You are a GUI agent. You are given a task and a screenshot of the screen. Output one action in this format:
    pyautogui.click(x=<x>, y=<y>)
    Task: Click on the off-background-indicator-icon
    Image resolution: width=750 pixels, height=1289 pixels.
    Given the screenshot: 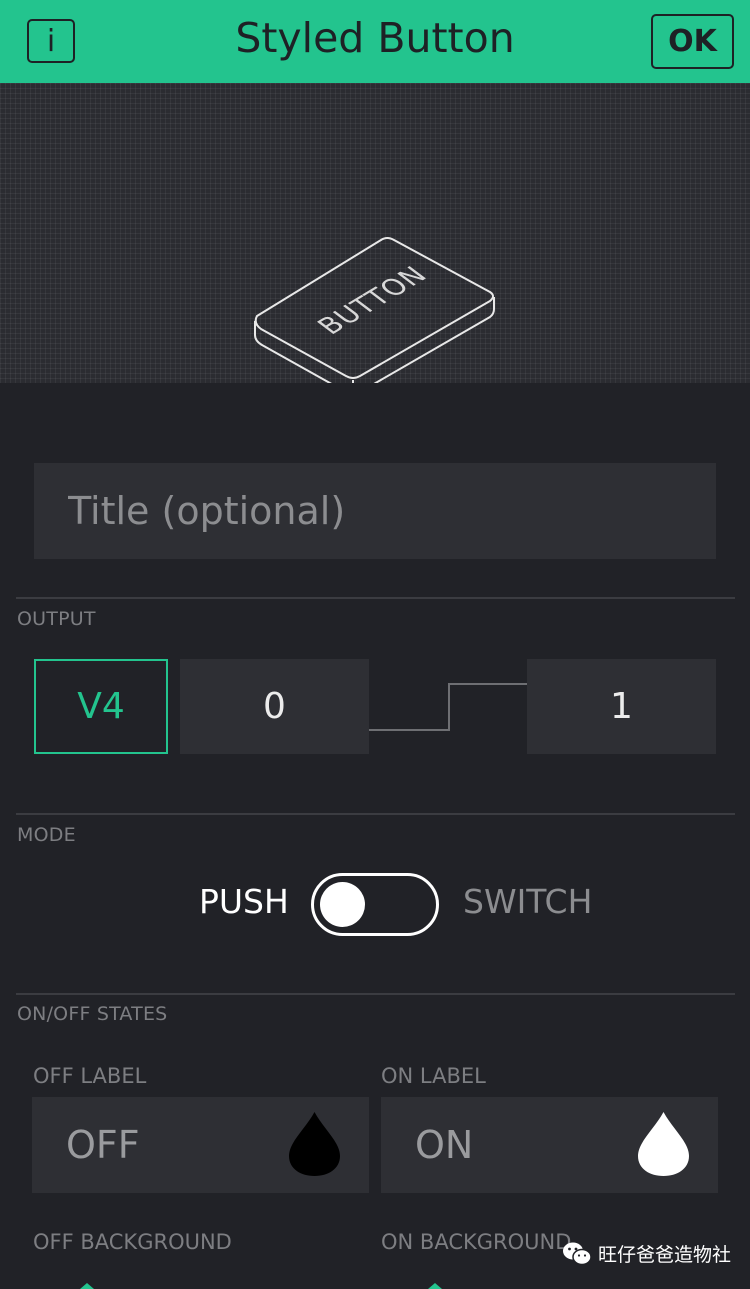 What is the action you would take?
    pyautogui.click(x=87, y=1286)
    